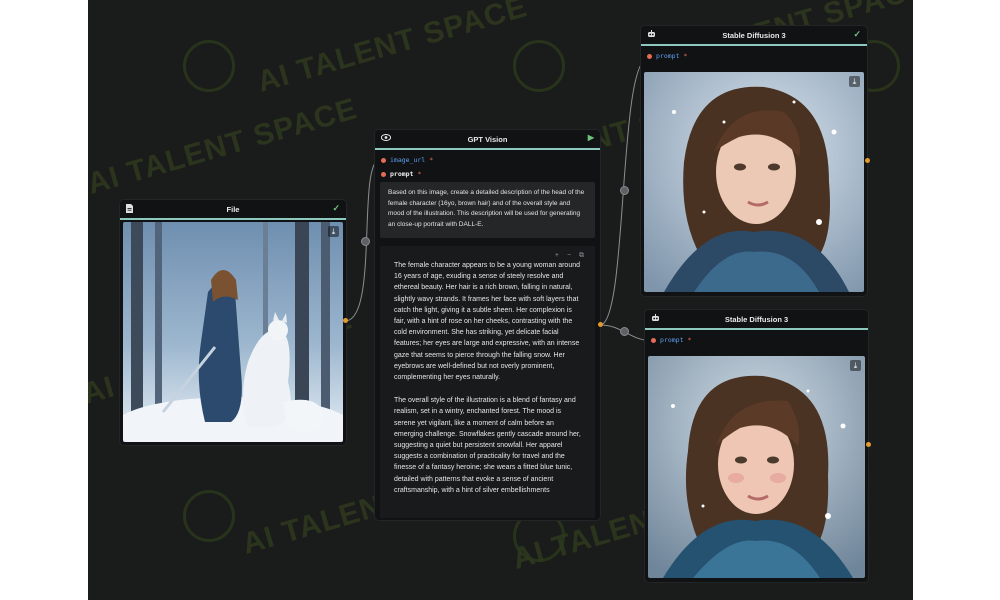 The image size is (1000, 600). I want to click on node-title: GPT Vision, so click(487, 139).